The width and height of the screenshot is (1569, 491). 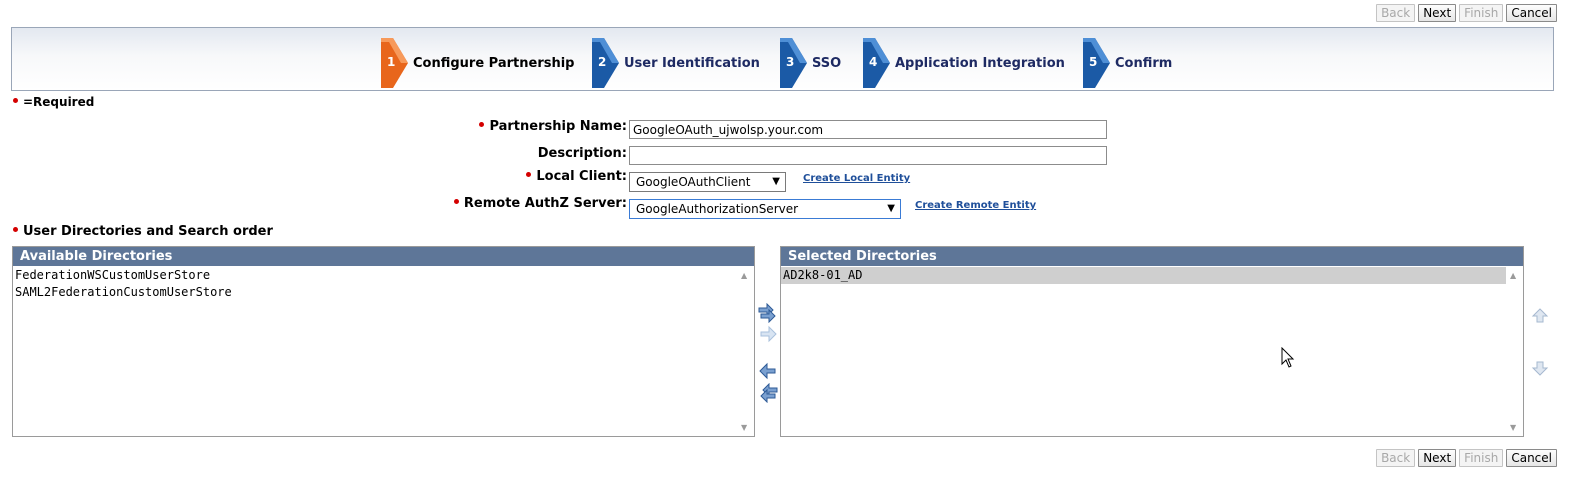 I want to click on wizard-step-user-identification: 2 User Identification, so click(x=676, y=63).